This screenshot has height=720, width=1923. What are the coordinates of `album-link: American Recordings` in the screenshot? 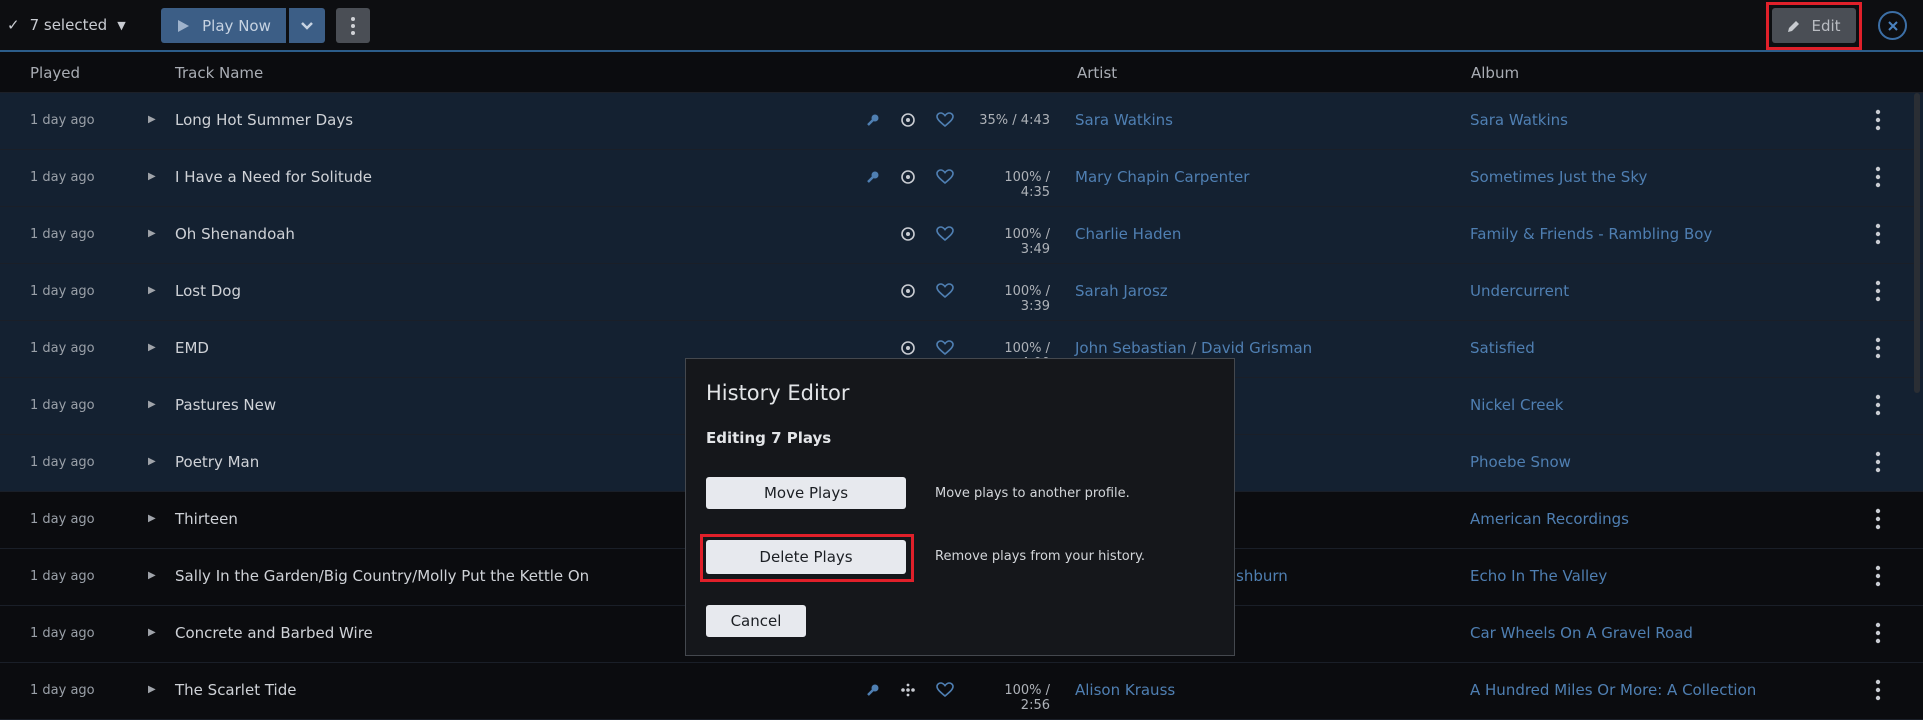 It's located at (1549, 519).